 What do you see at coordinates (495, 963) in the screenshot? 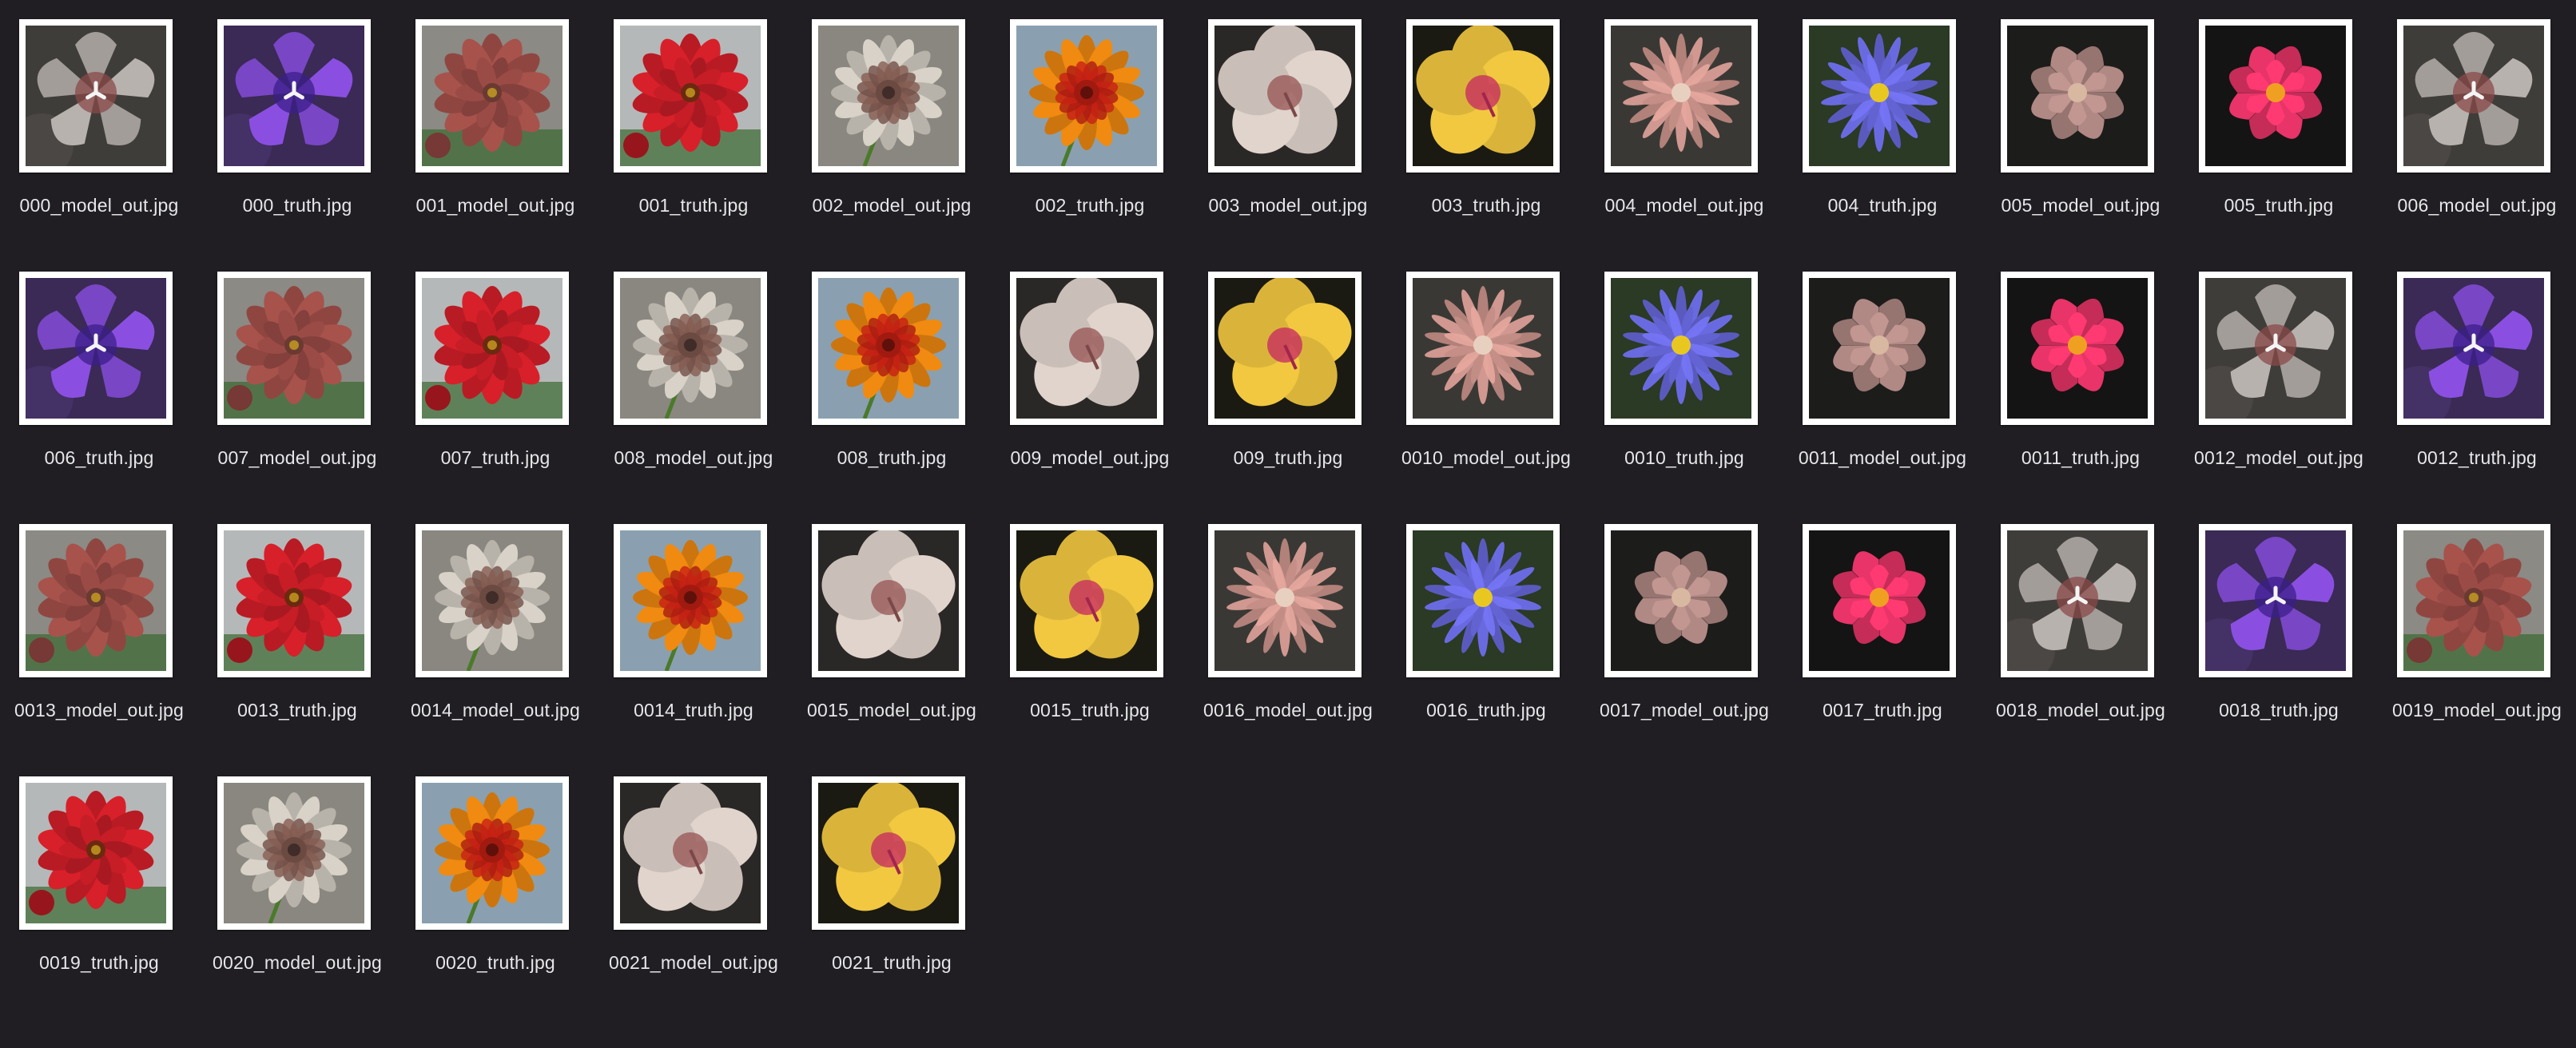
I see `file-name: 0020_truth.jpg` at bounding box center [495, 963].